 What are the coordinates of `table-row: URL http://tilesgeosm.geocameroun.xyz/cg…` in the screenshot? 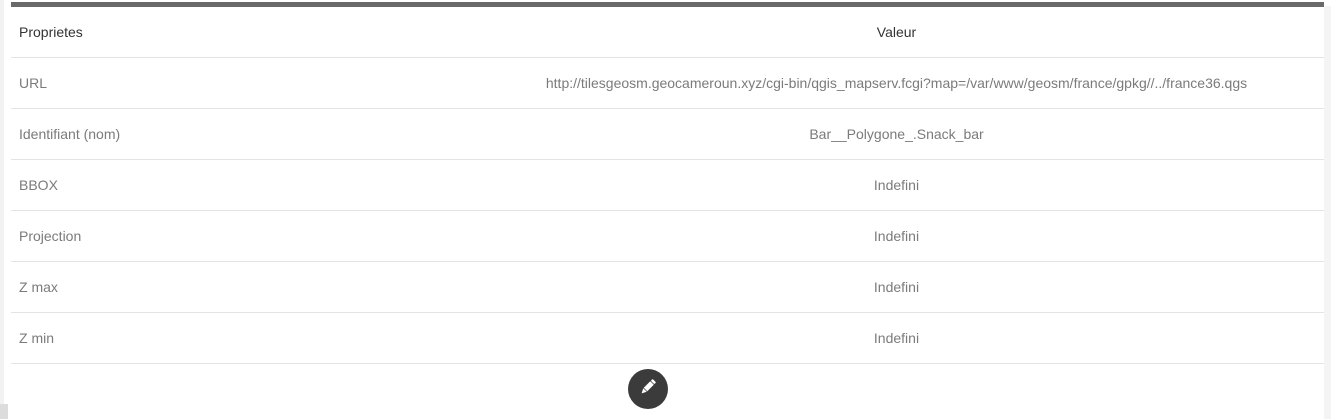 It's located at (667, 83).